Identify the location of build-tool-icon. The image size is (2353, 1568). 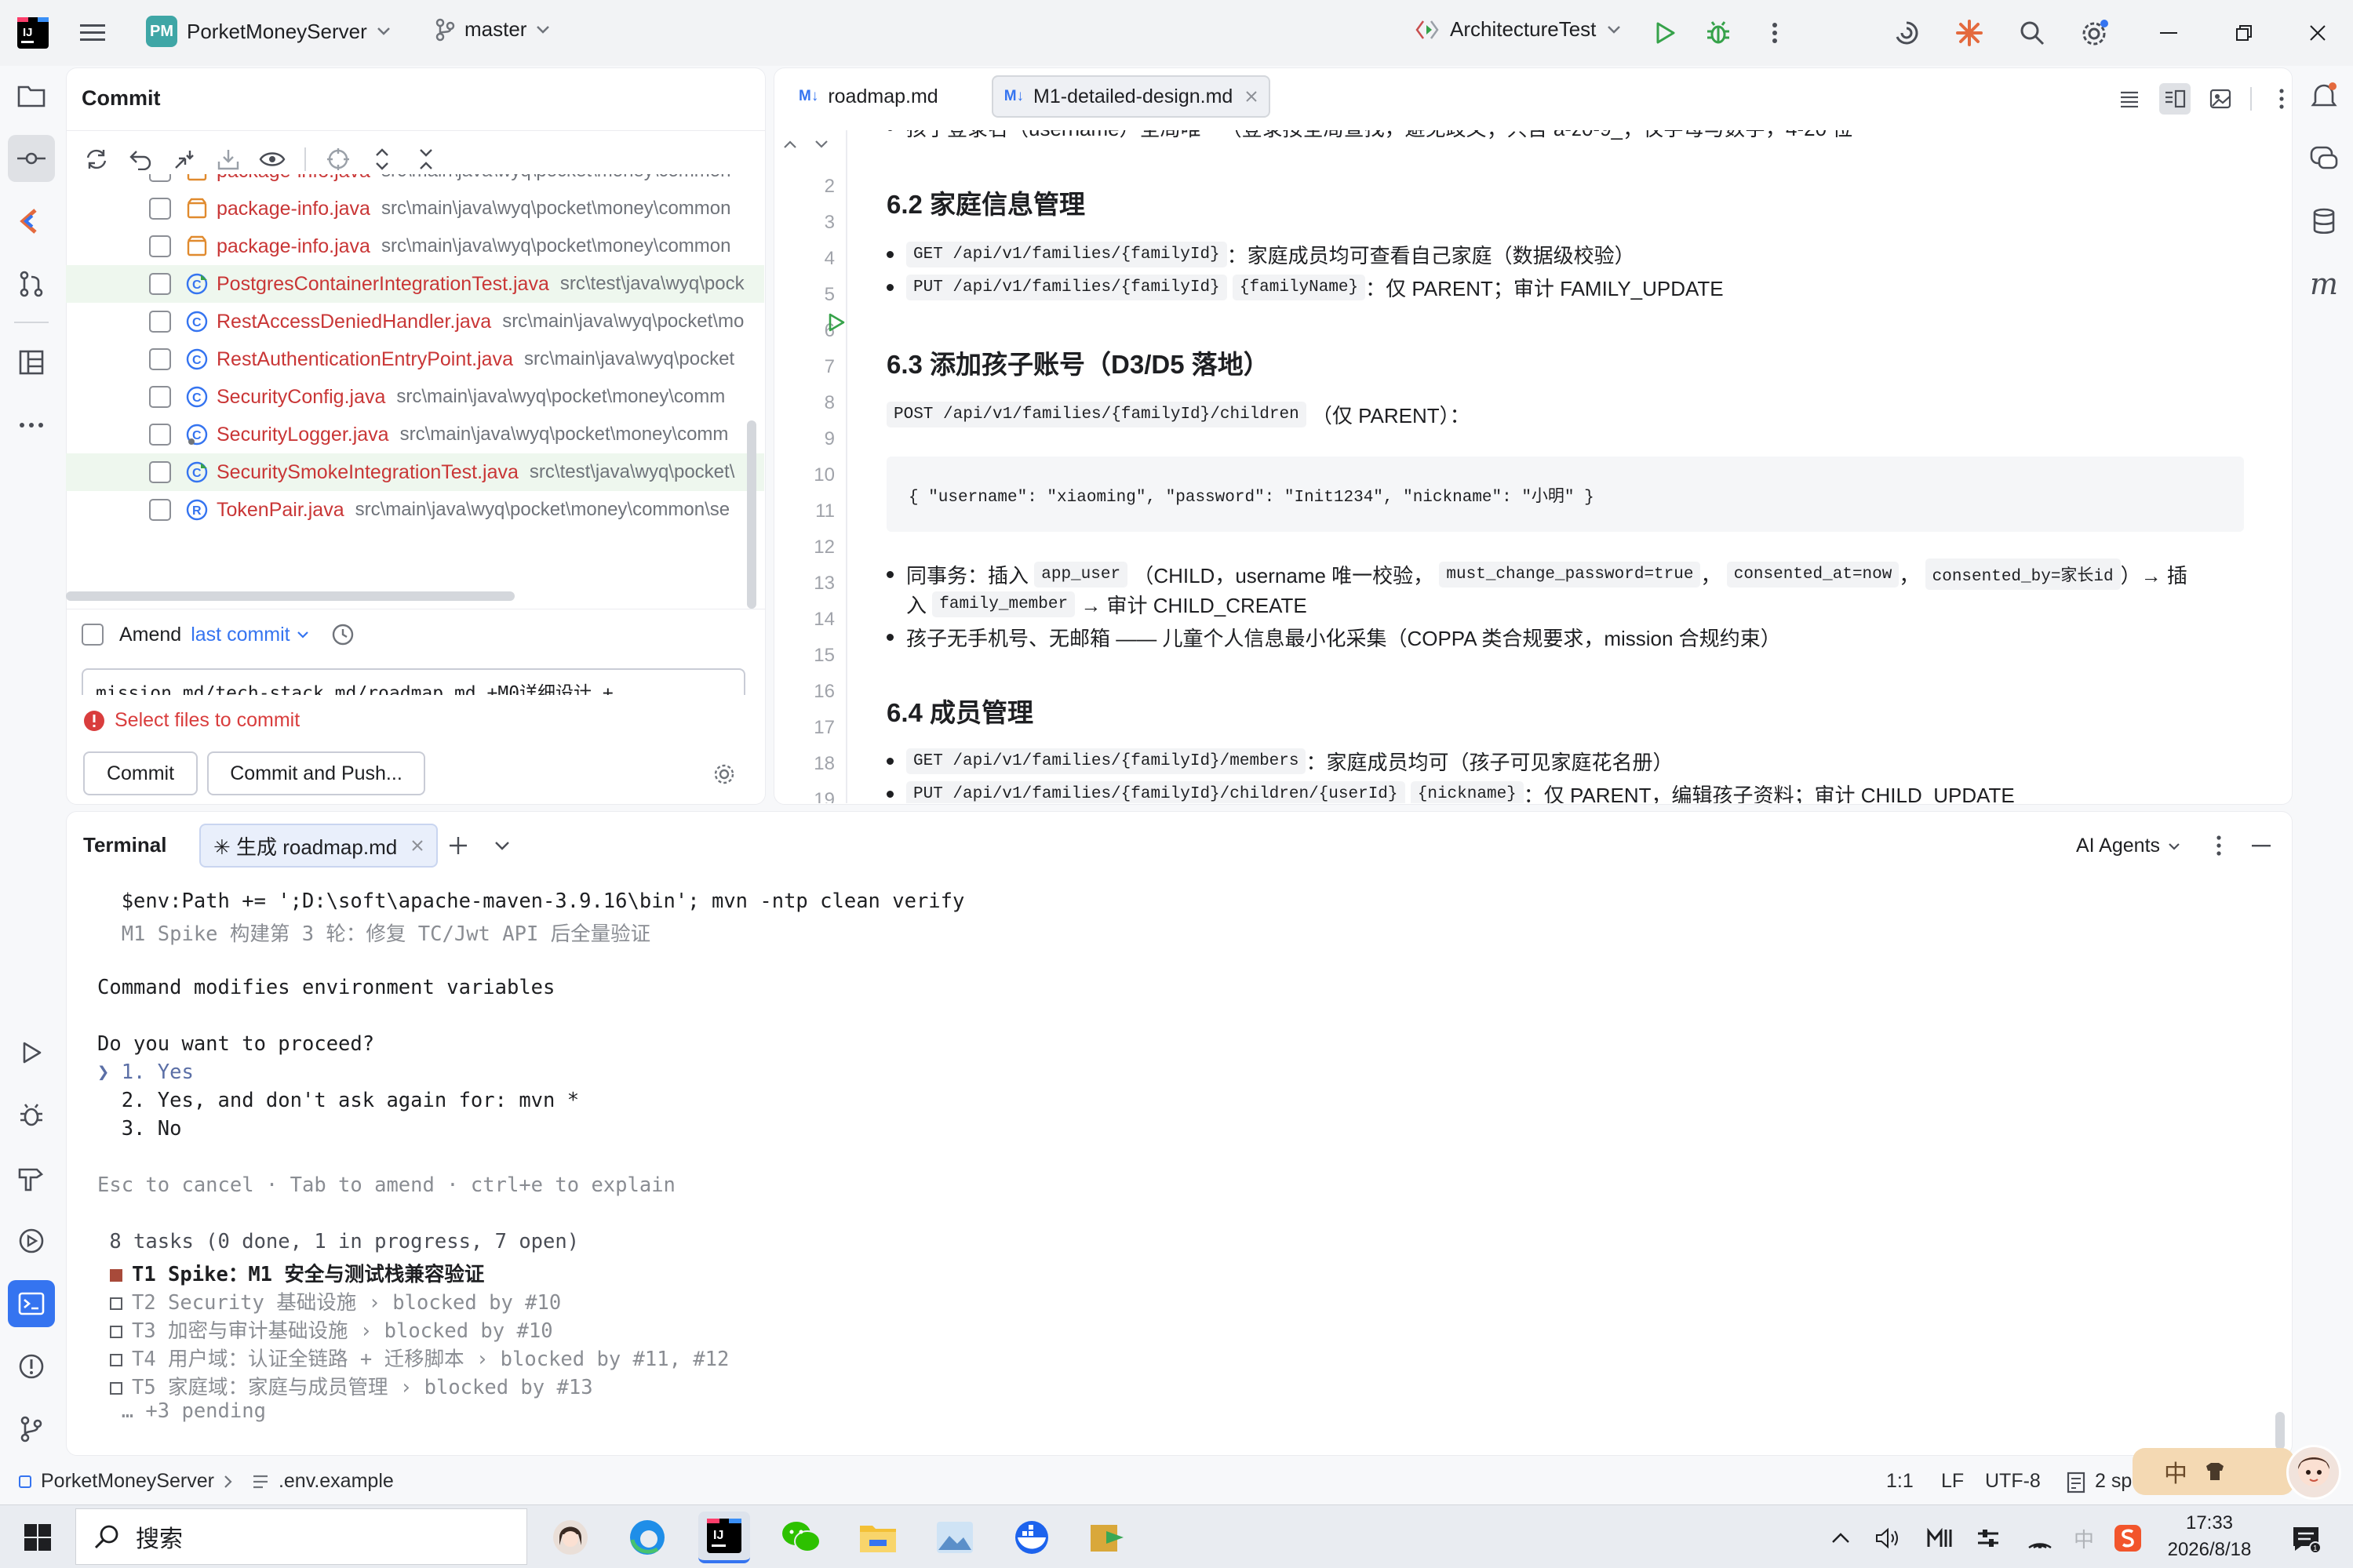
(32, 1178).